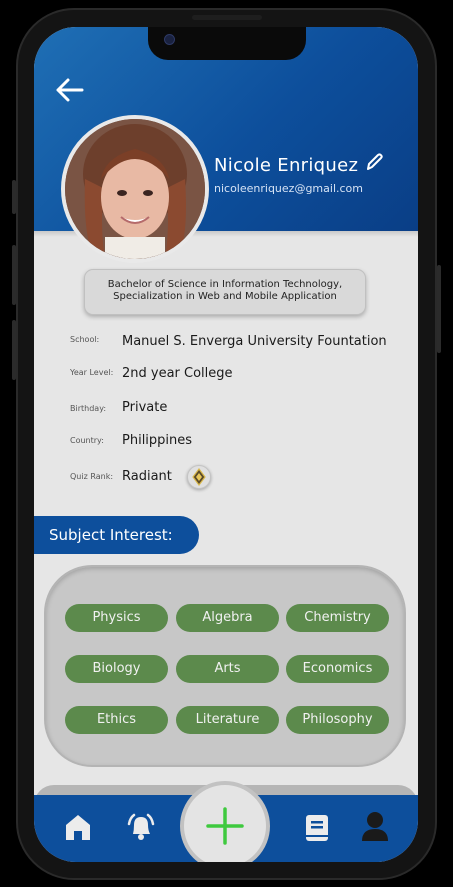 This screenshot has width=453, height=887. What do you see at coordinates (14, 275) in the screenshot?
I see `phone-volume-up` at bounding box center [14, 275].